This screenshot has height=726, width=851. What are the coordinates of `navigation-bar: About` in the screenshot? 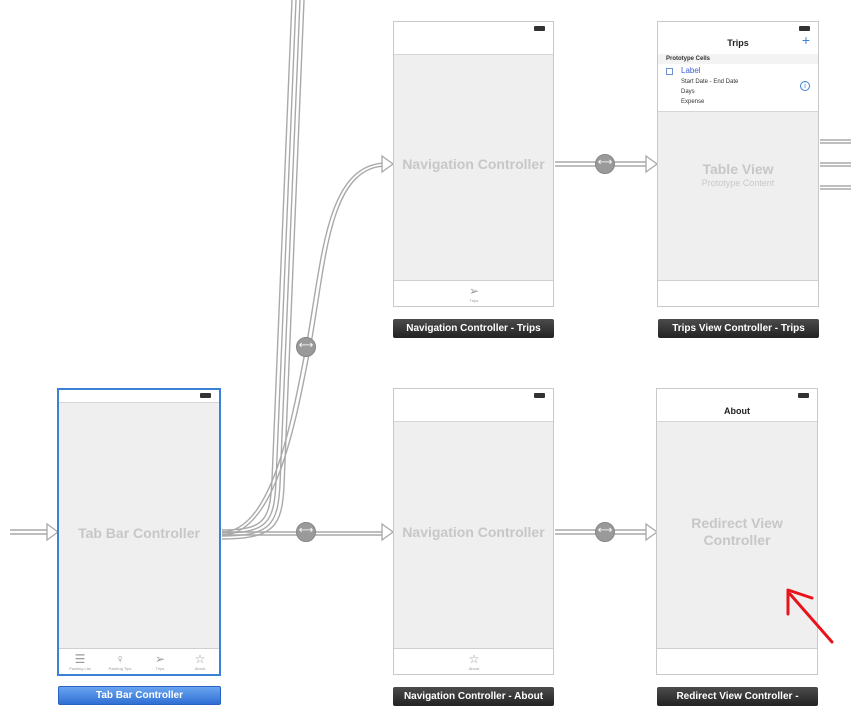 It's located at (737, 405).